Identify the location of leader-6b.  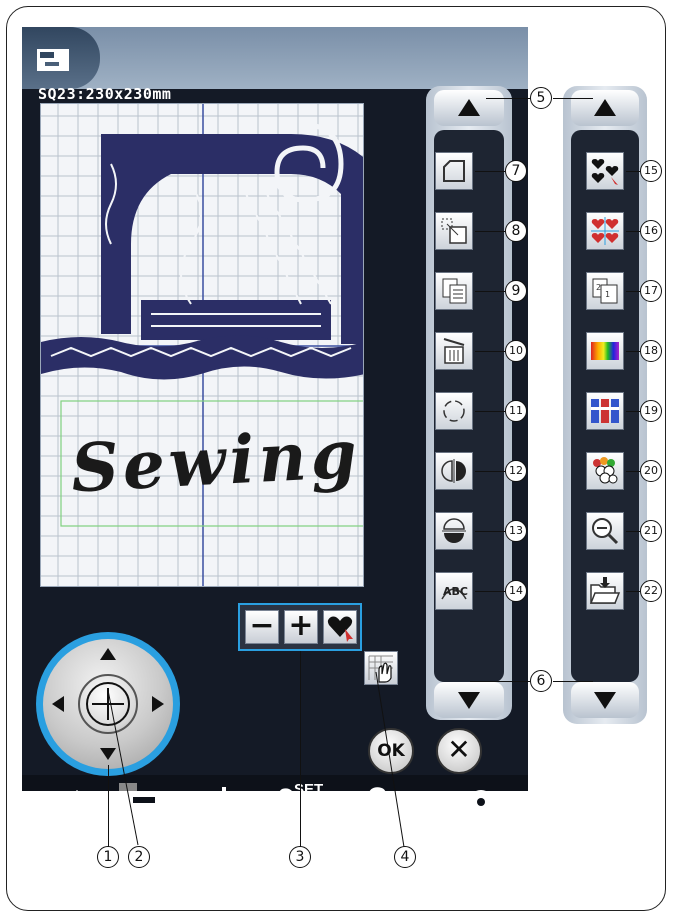
(573, 681).